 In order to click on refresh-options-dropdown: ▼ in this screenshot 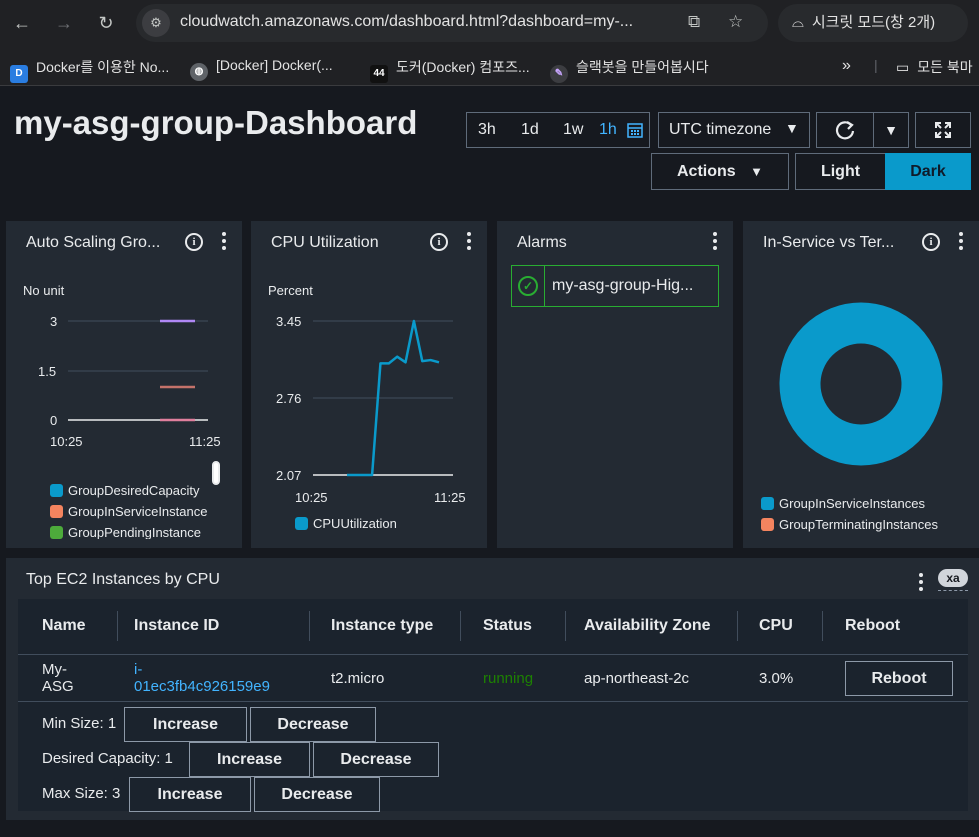, I will do `click(891, 130)`.